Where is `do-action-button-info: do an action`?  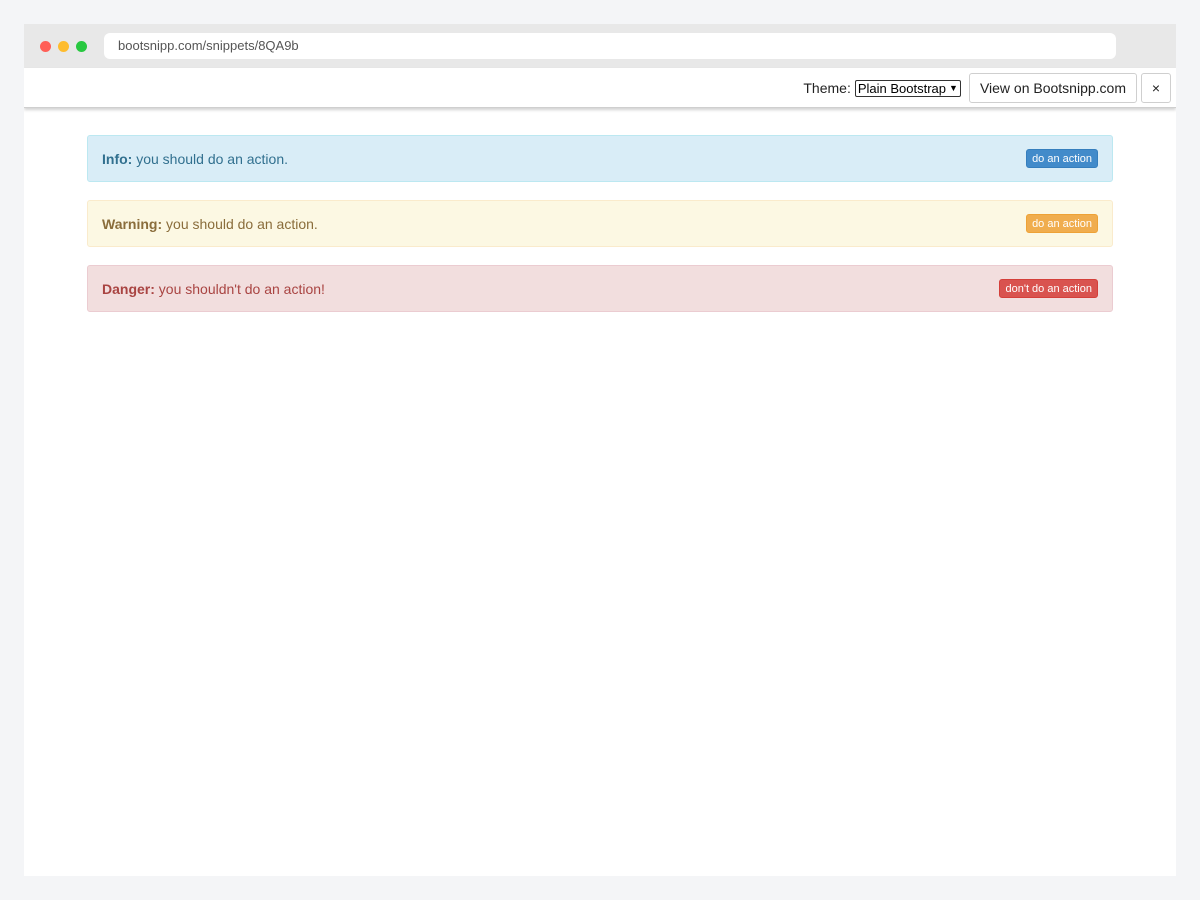 do-action-button-info: do an action is located at coordinates (1062, 158).